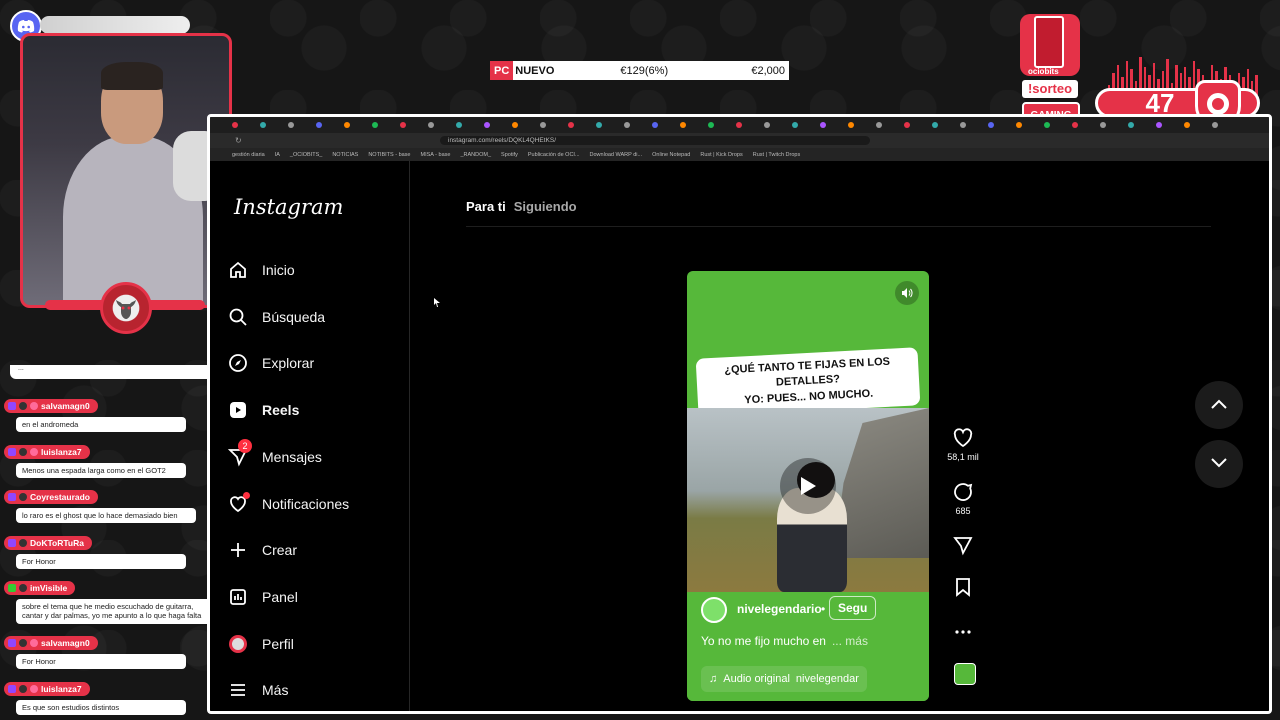 The image size is (1280, 720). Describe the element at coordinates (475, 155) in the screenshot. I see `bookmark-item: _RANDOM_` at that location.